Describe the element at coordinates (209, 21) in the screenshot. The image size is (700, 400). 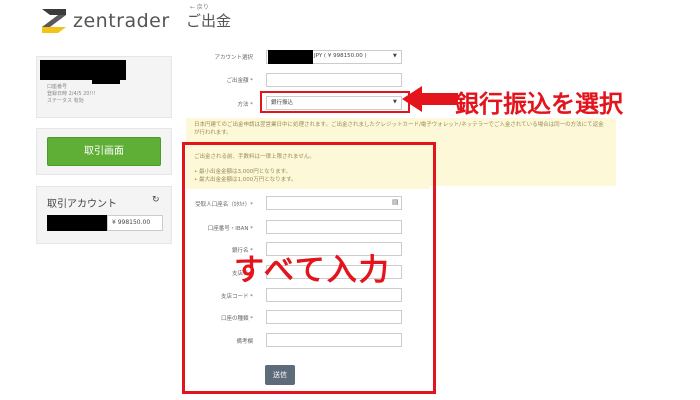
I see `page-title: ご出金` at that location.